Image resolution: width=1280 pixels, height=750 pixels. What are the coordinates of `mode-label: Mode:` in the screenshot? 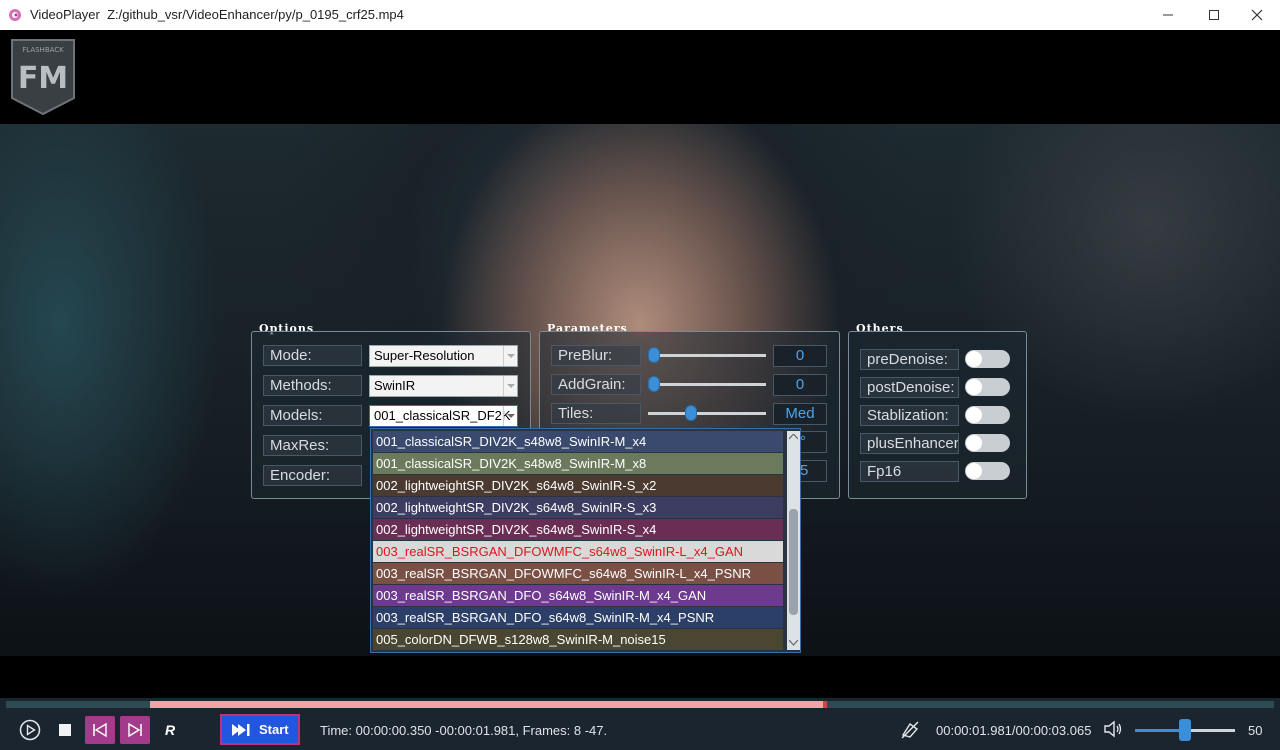 It's located at (312, 355).